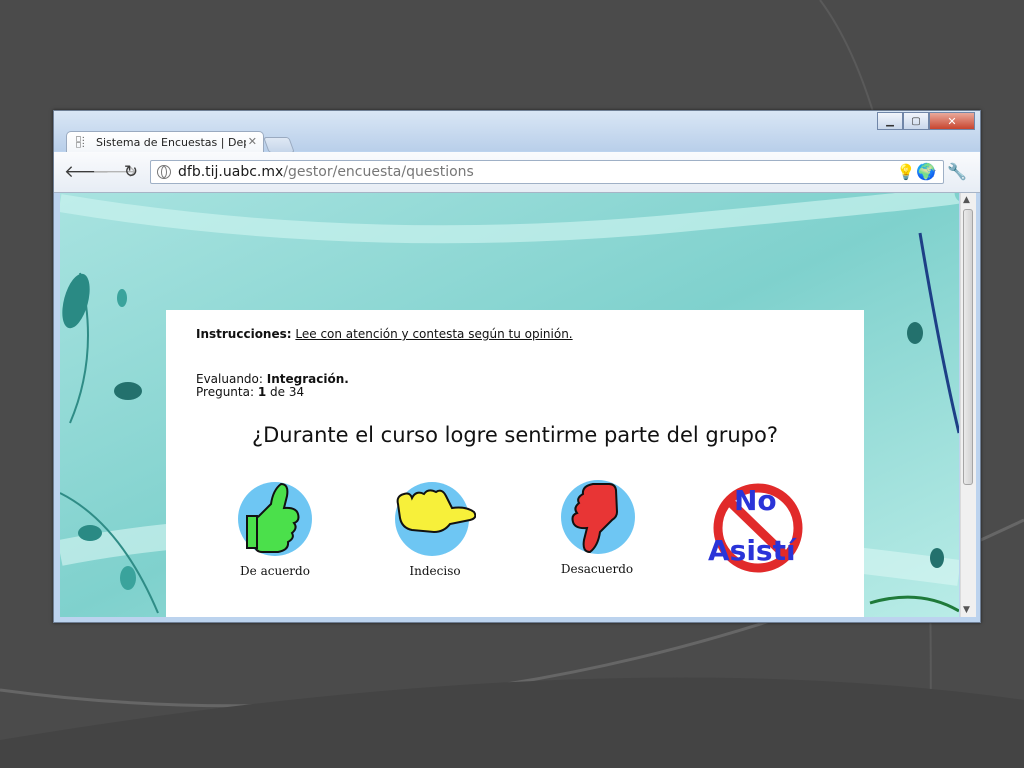  What do you see at coordinates (252, 141) in the screenshot?
I see `tab-close-icon: ✕` at bounding box center [252, 141].